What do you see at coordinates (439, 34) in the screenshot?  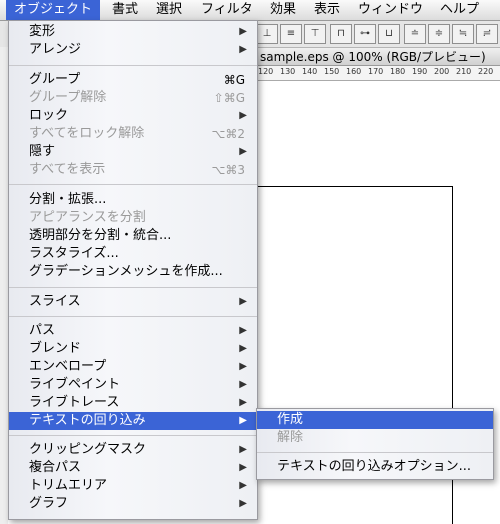 I see `distribute-icon: ≑` at bounding box center [439, 34].